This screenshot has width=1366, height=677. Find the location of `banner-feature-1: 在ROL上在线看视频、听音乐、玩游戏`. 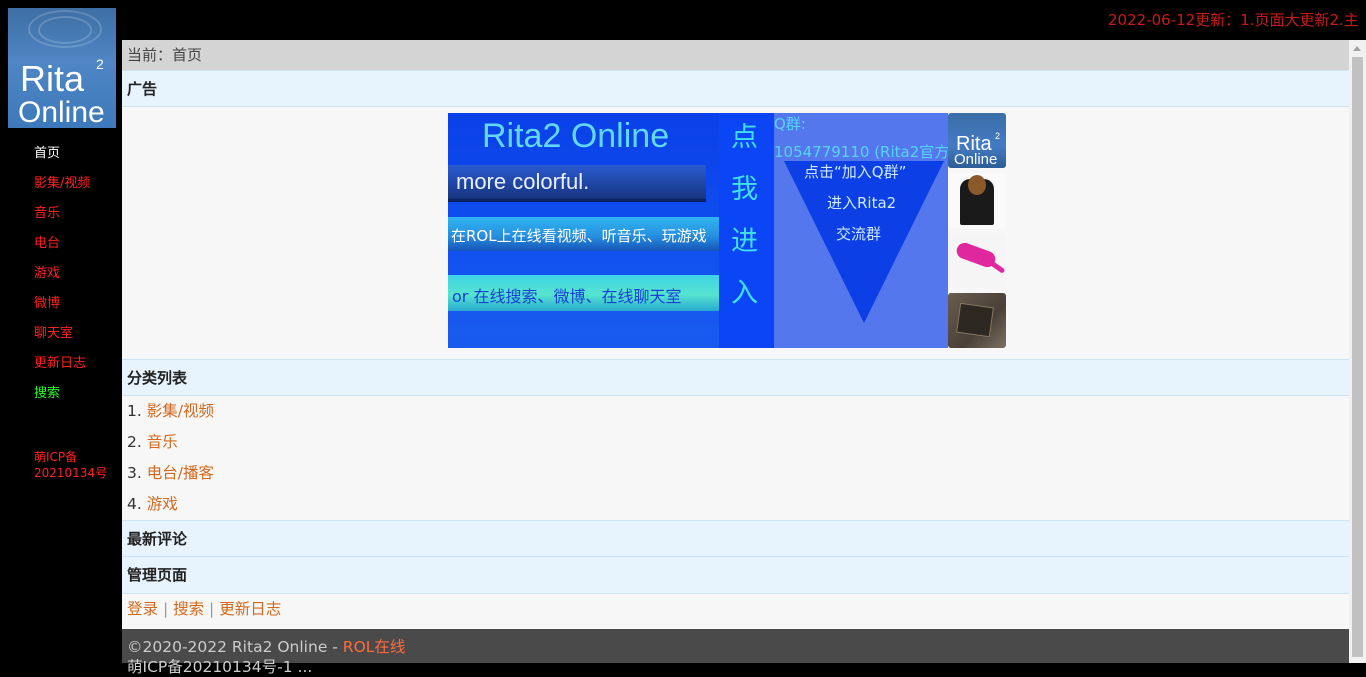

banner-feature-1: 在ROL上在线看视频、听音乐、玩游戏 is located at coordinates (579, 236).